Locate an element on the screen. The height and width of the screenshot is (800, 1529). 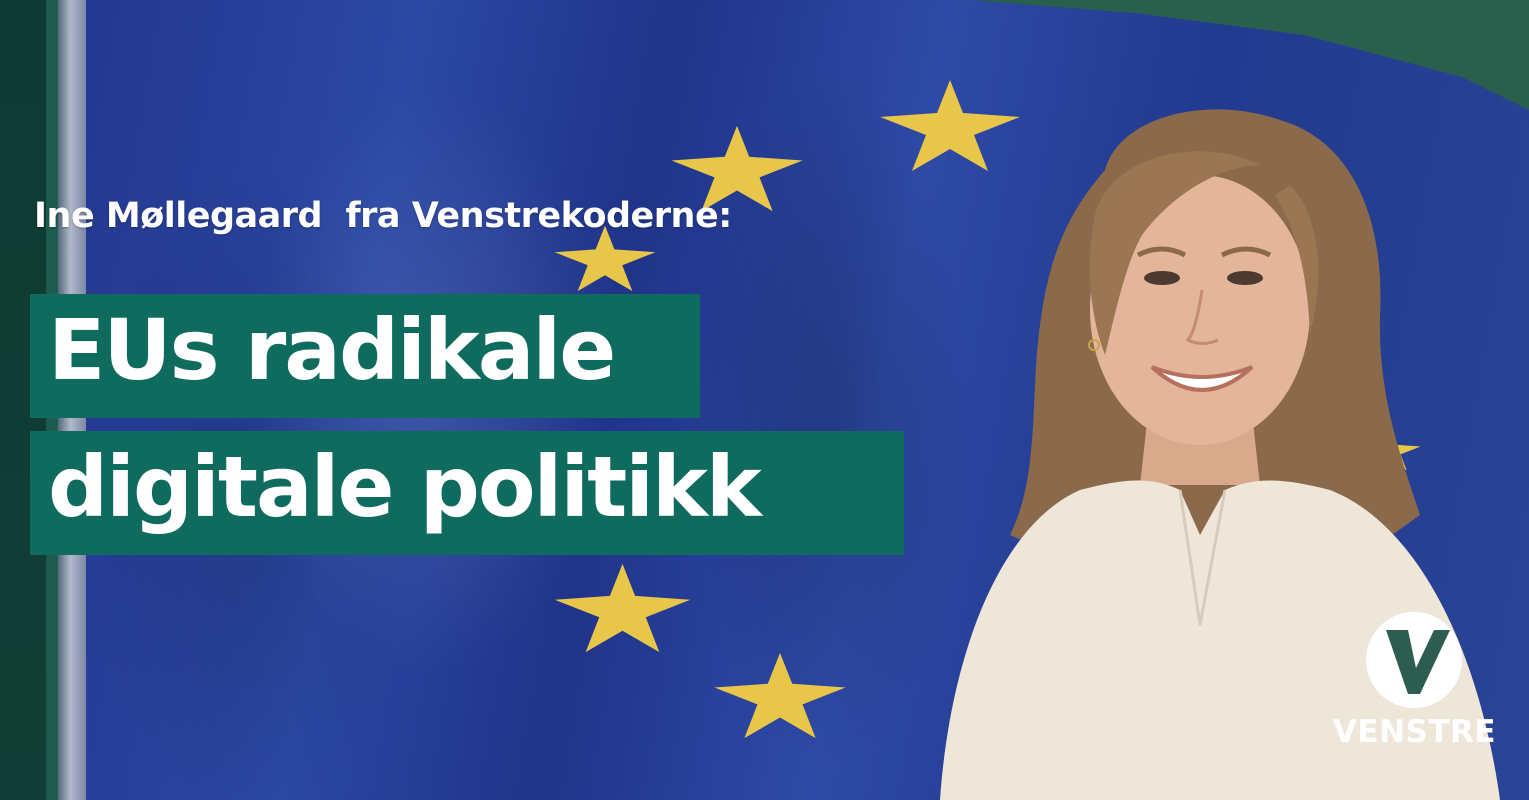
subtitle: Ine Møllegaard fra Venstrekoderne: is located at coordinates (383, 216).